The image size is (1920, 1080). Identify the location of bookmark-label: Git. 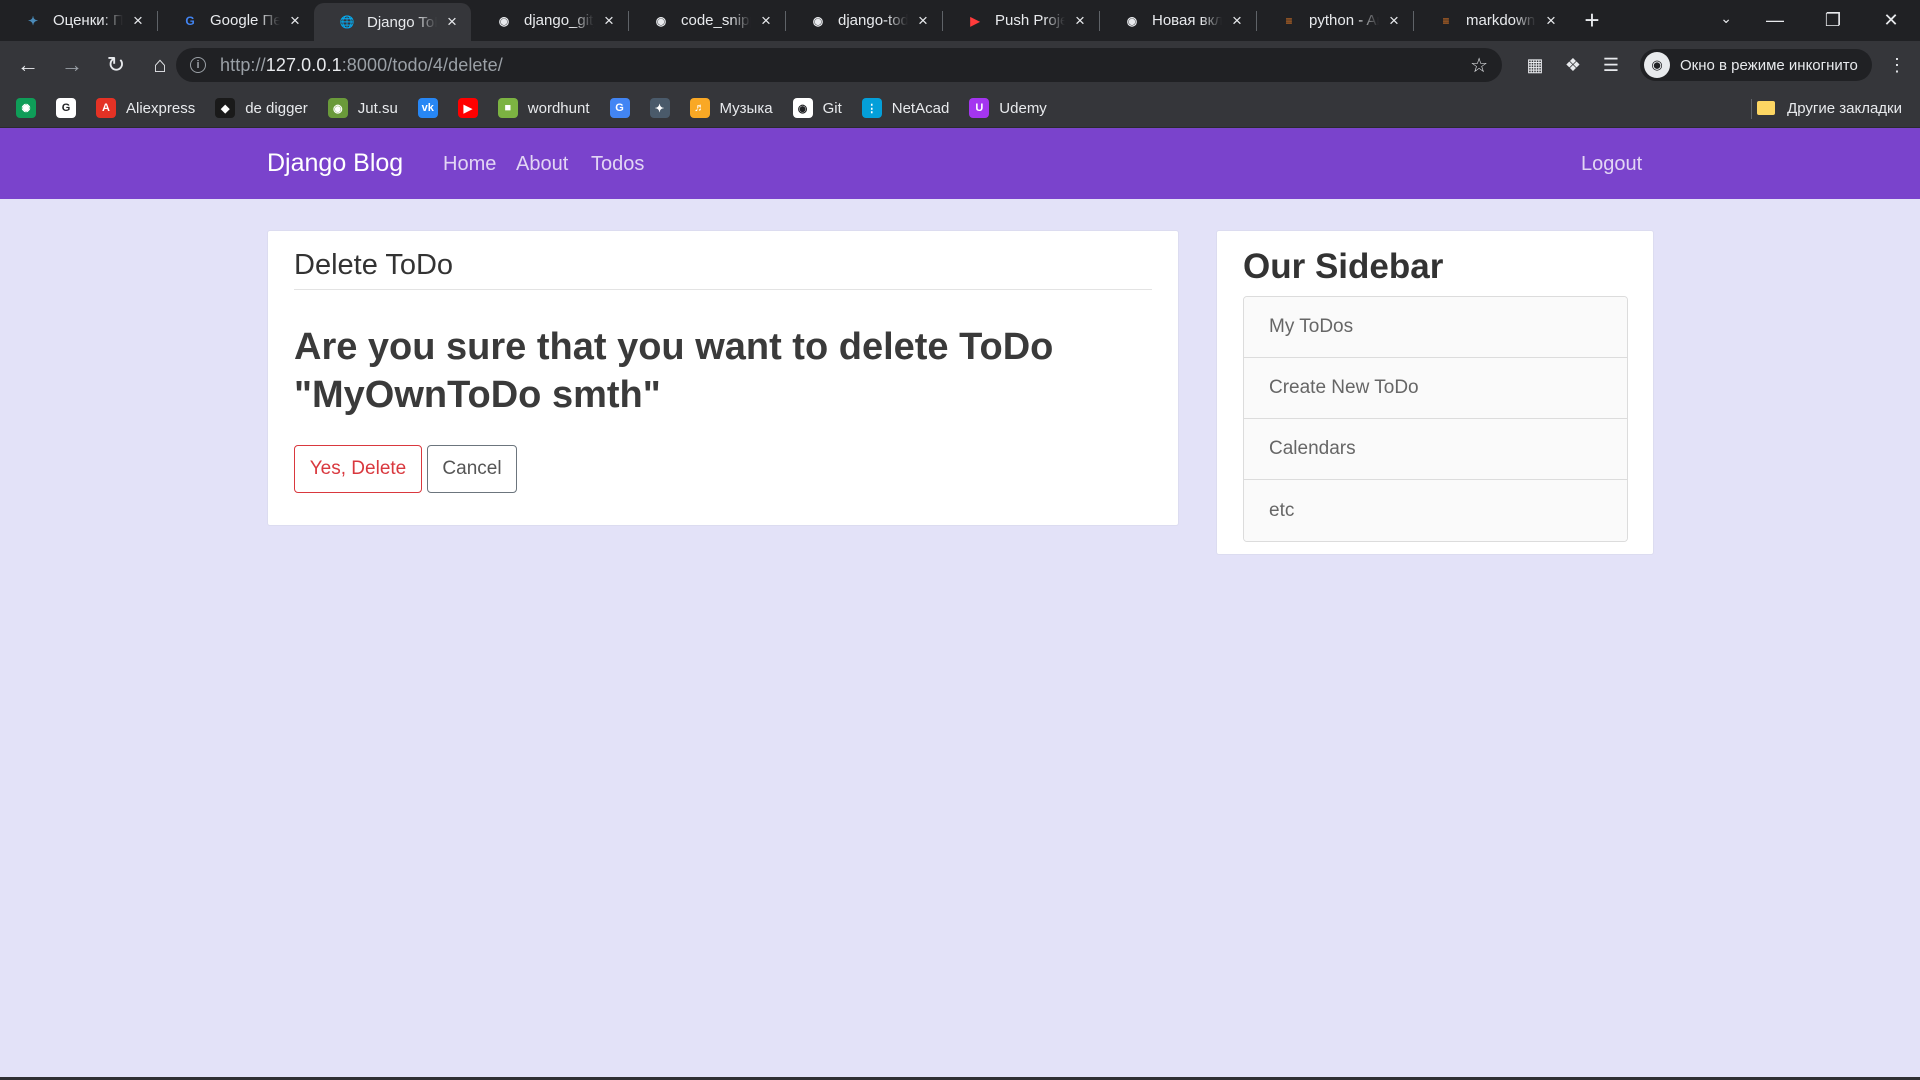
(832, 108).